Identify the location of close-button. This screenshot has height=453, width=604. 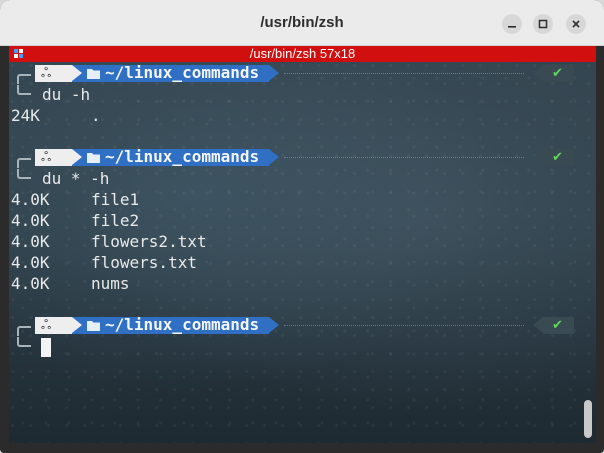
(576, 24).